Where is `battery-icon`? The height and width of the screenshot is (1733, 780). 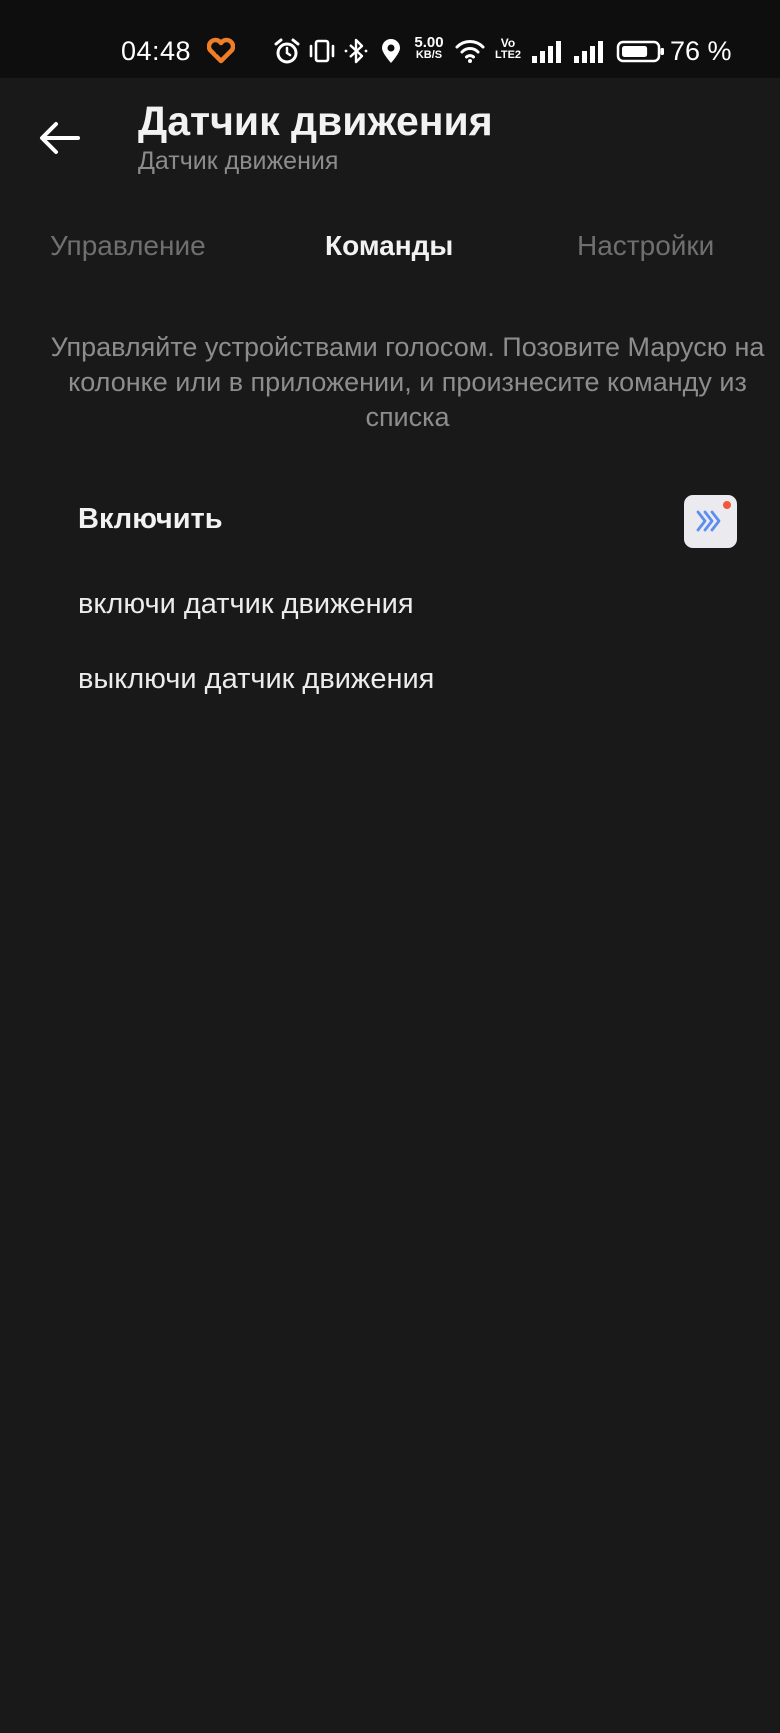 battery-icon is located at coordinates (640, 51).